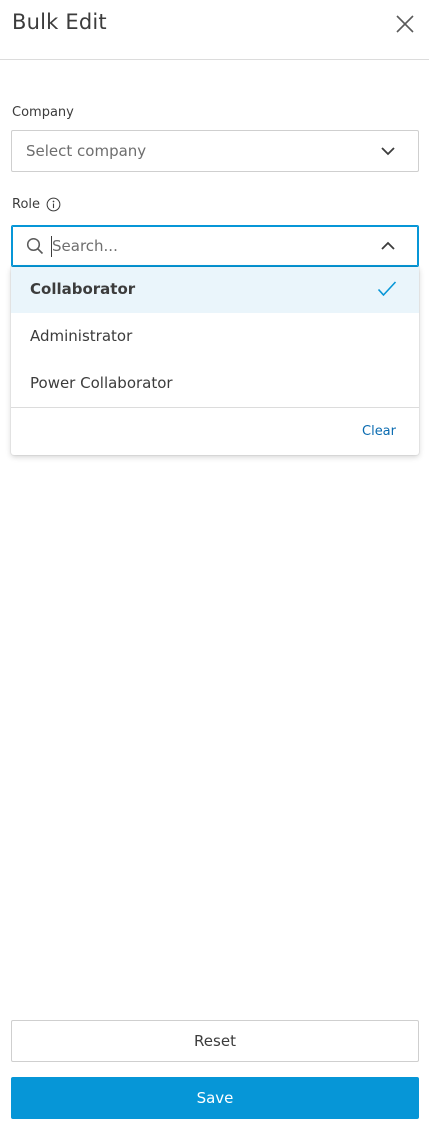 This screenshot has height=1125, width=429. What do you see at coordinates (51, 246) in the screenshot?
I see `text-cursor` at bounding box center [51, 246].